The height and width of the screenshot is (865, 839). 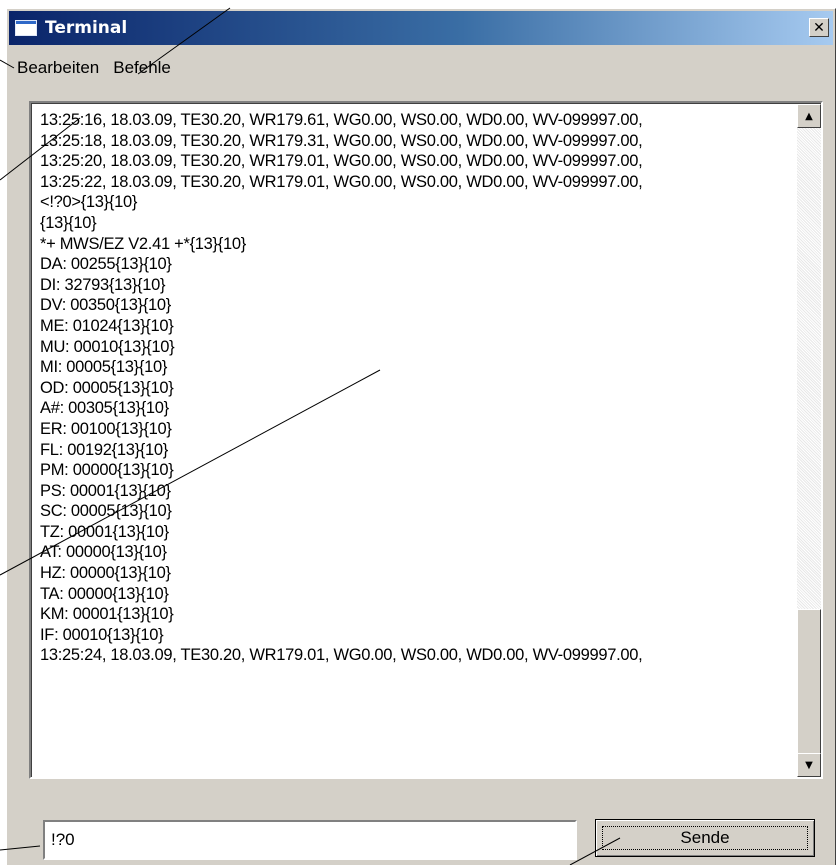 I want to click on terminal-line: DI: 32793{13}{10}, so click(x=103, y=284).